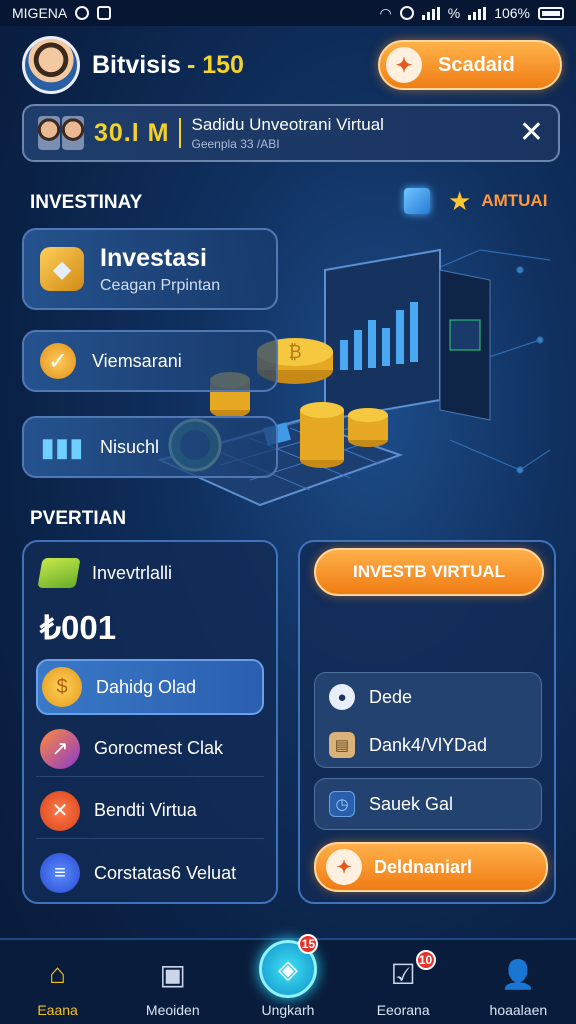 The height and width of the screenshot is (1024, 576). Describe the element at coordinates (288, 13) in the screenshot. I see `status-bar: MIGENA ◠ % 106%` at that location.